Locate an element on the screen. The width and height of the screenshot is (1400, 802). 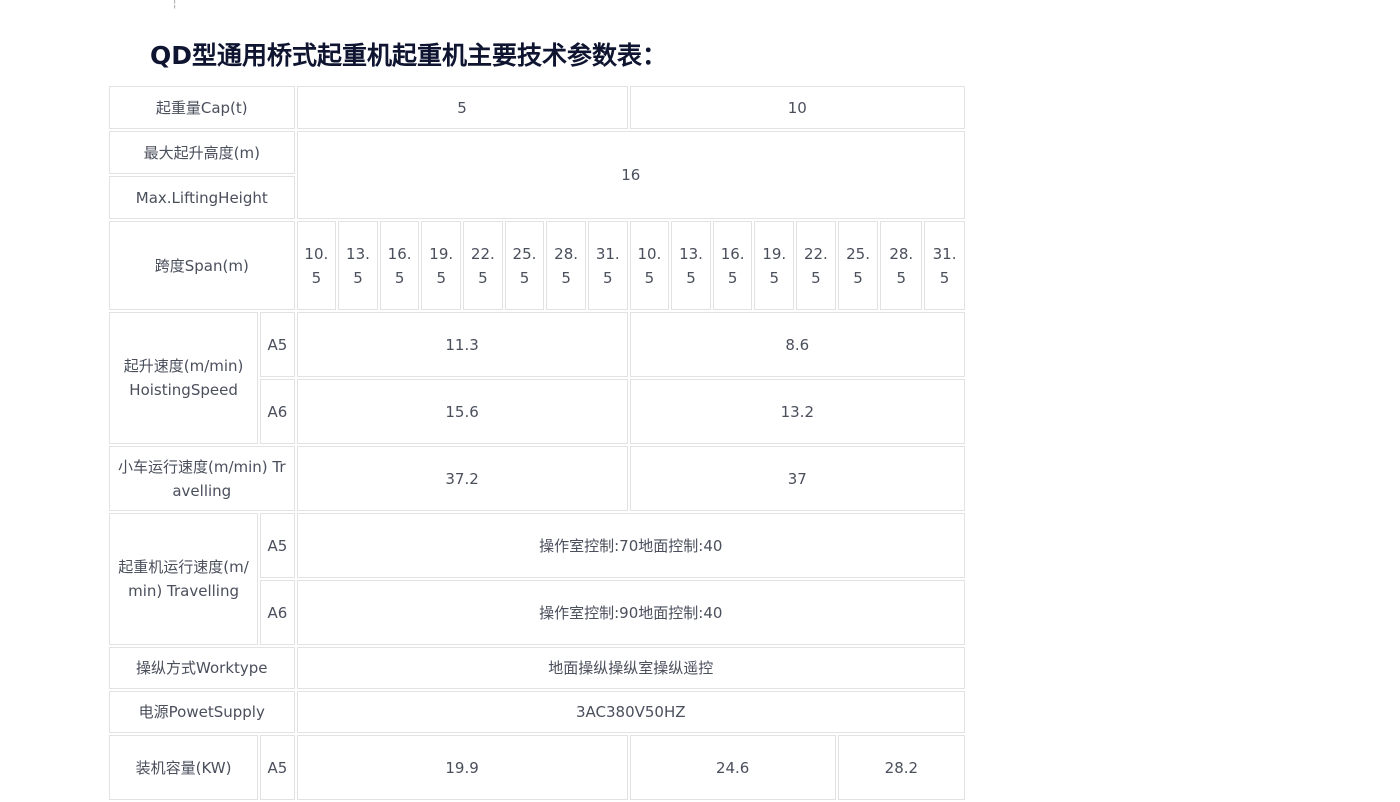
row-worktype: 操纵方式Worktype 地面操纵操纵室操纵遥控 is located at coordinates (537, 668).